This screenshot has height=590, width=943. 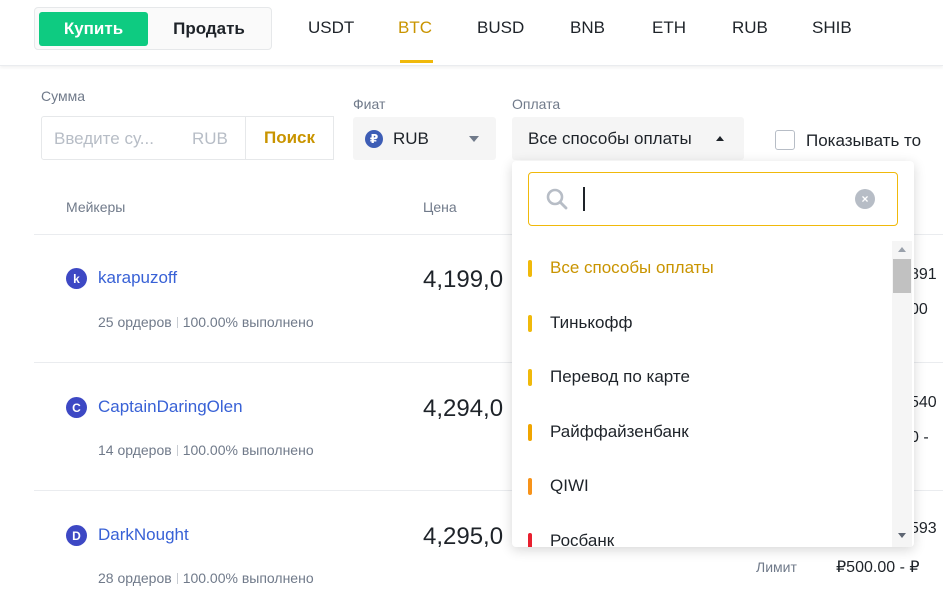 I want to click on avatar: C, so click(x=76, y=407).